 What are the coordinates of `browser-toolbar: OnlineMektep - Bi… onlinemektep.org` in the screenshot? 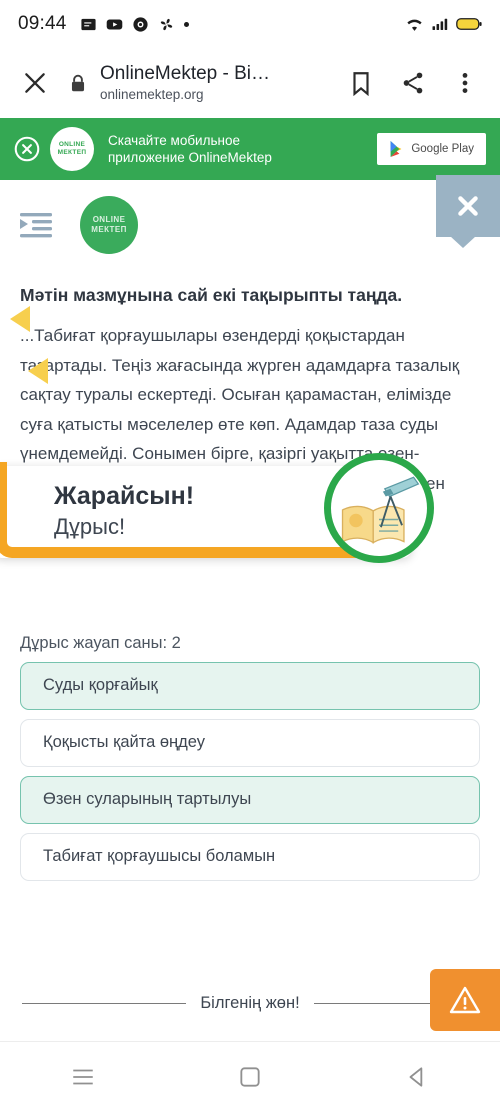 It's located at (250, 83).